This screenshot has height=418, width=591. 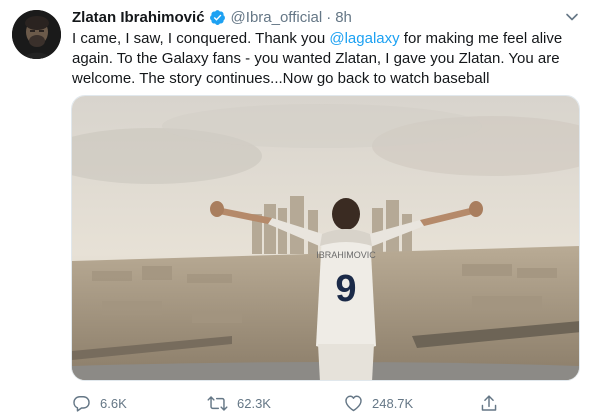 I want to click on retweet-icon, so click(x=217, y=403).